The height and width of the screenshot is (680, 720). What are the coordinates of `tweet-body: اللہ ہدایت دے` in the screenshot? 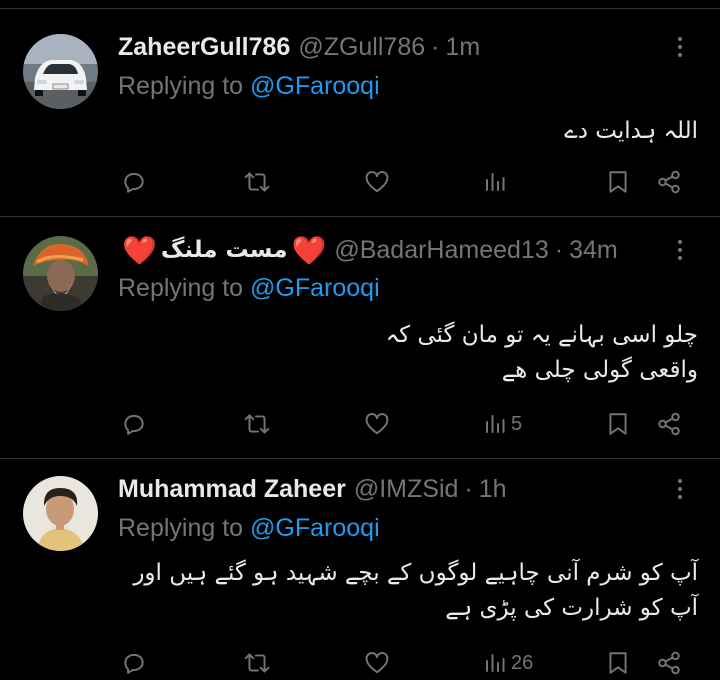 It's located at (408, 131).